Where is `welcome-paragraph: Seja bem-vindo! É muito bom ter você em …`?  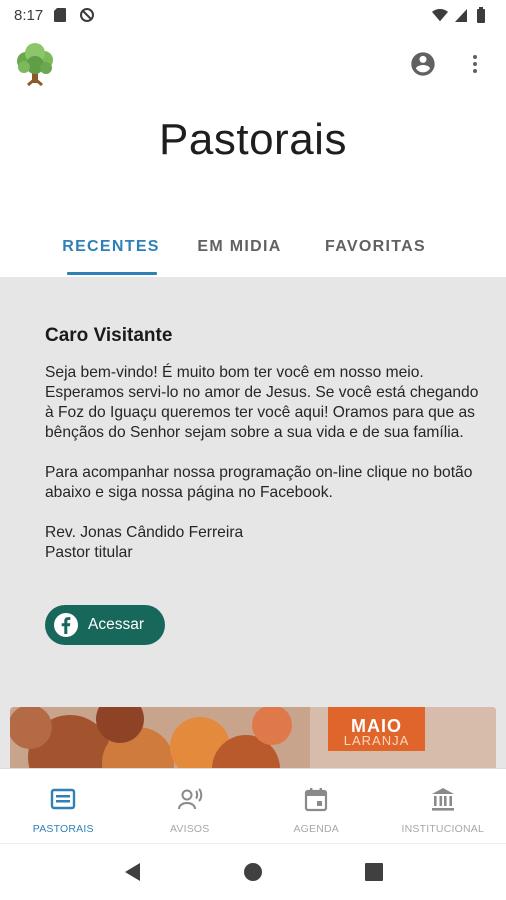
welcome-paragraph: Seja bem-vindo! É muito bom ter você em … is located at coordinates (262, 402).